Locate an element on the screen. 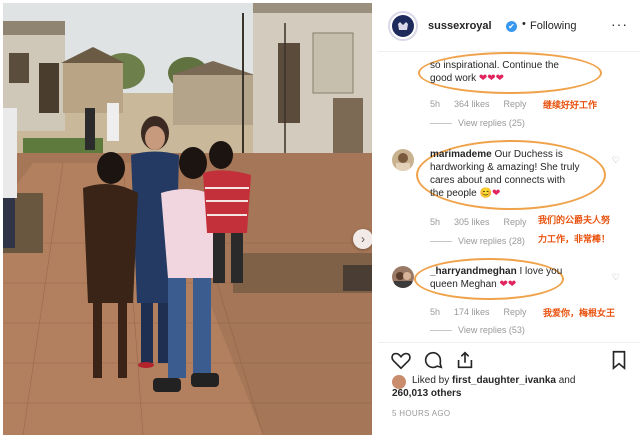 This screenshot has width=640, height=437. comment-3-username: _harryandmeghan is located at coordinates (473, 271).